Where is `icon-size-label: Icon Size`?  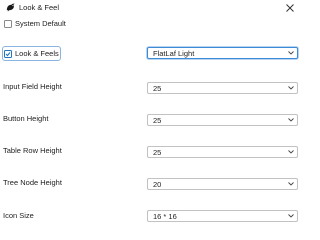 icon-size-label: Icon Size is located at coordinates (18, 215).